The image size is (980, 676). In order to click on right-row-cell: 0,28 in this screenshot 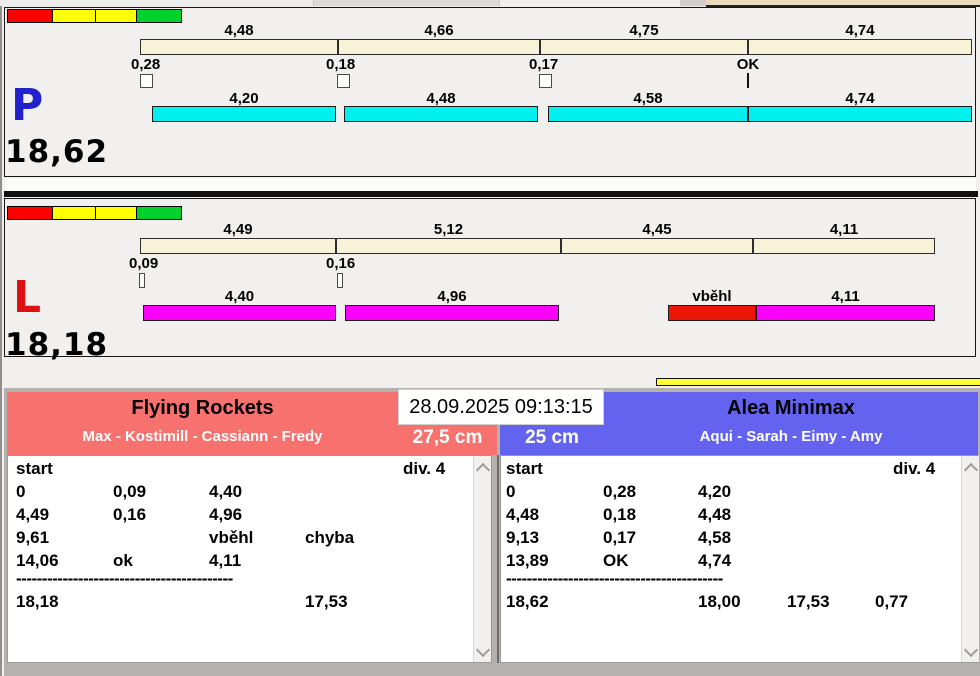, I will do `click(620, 491)`.